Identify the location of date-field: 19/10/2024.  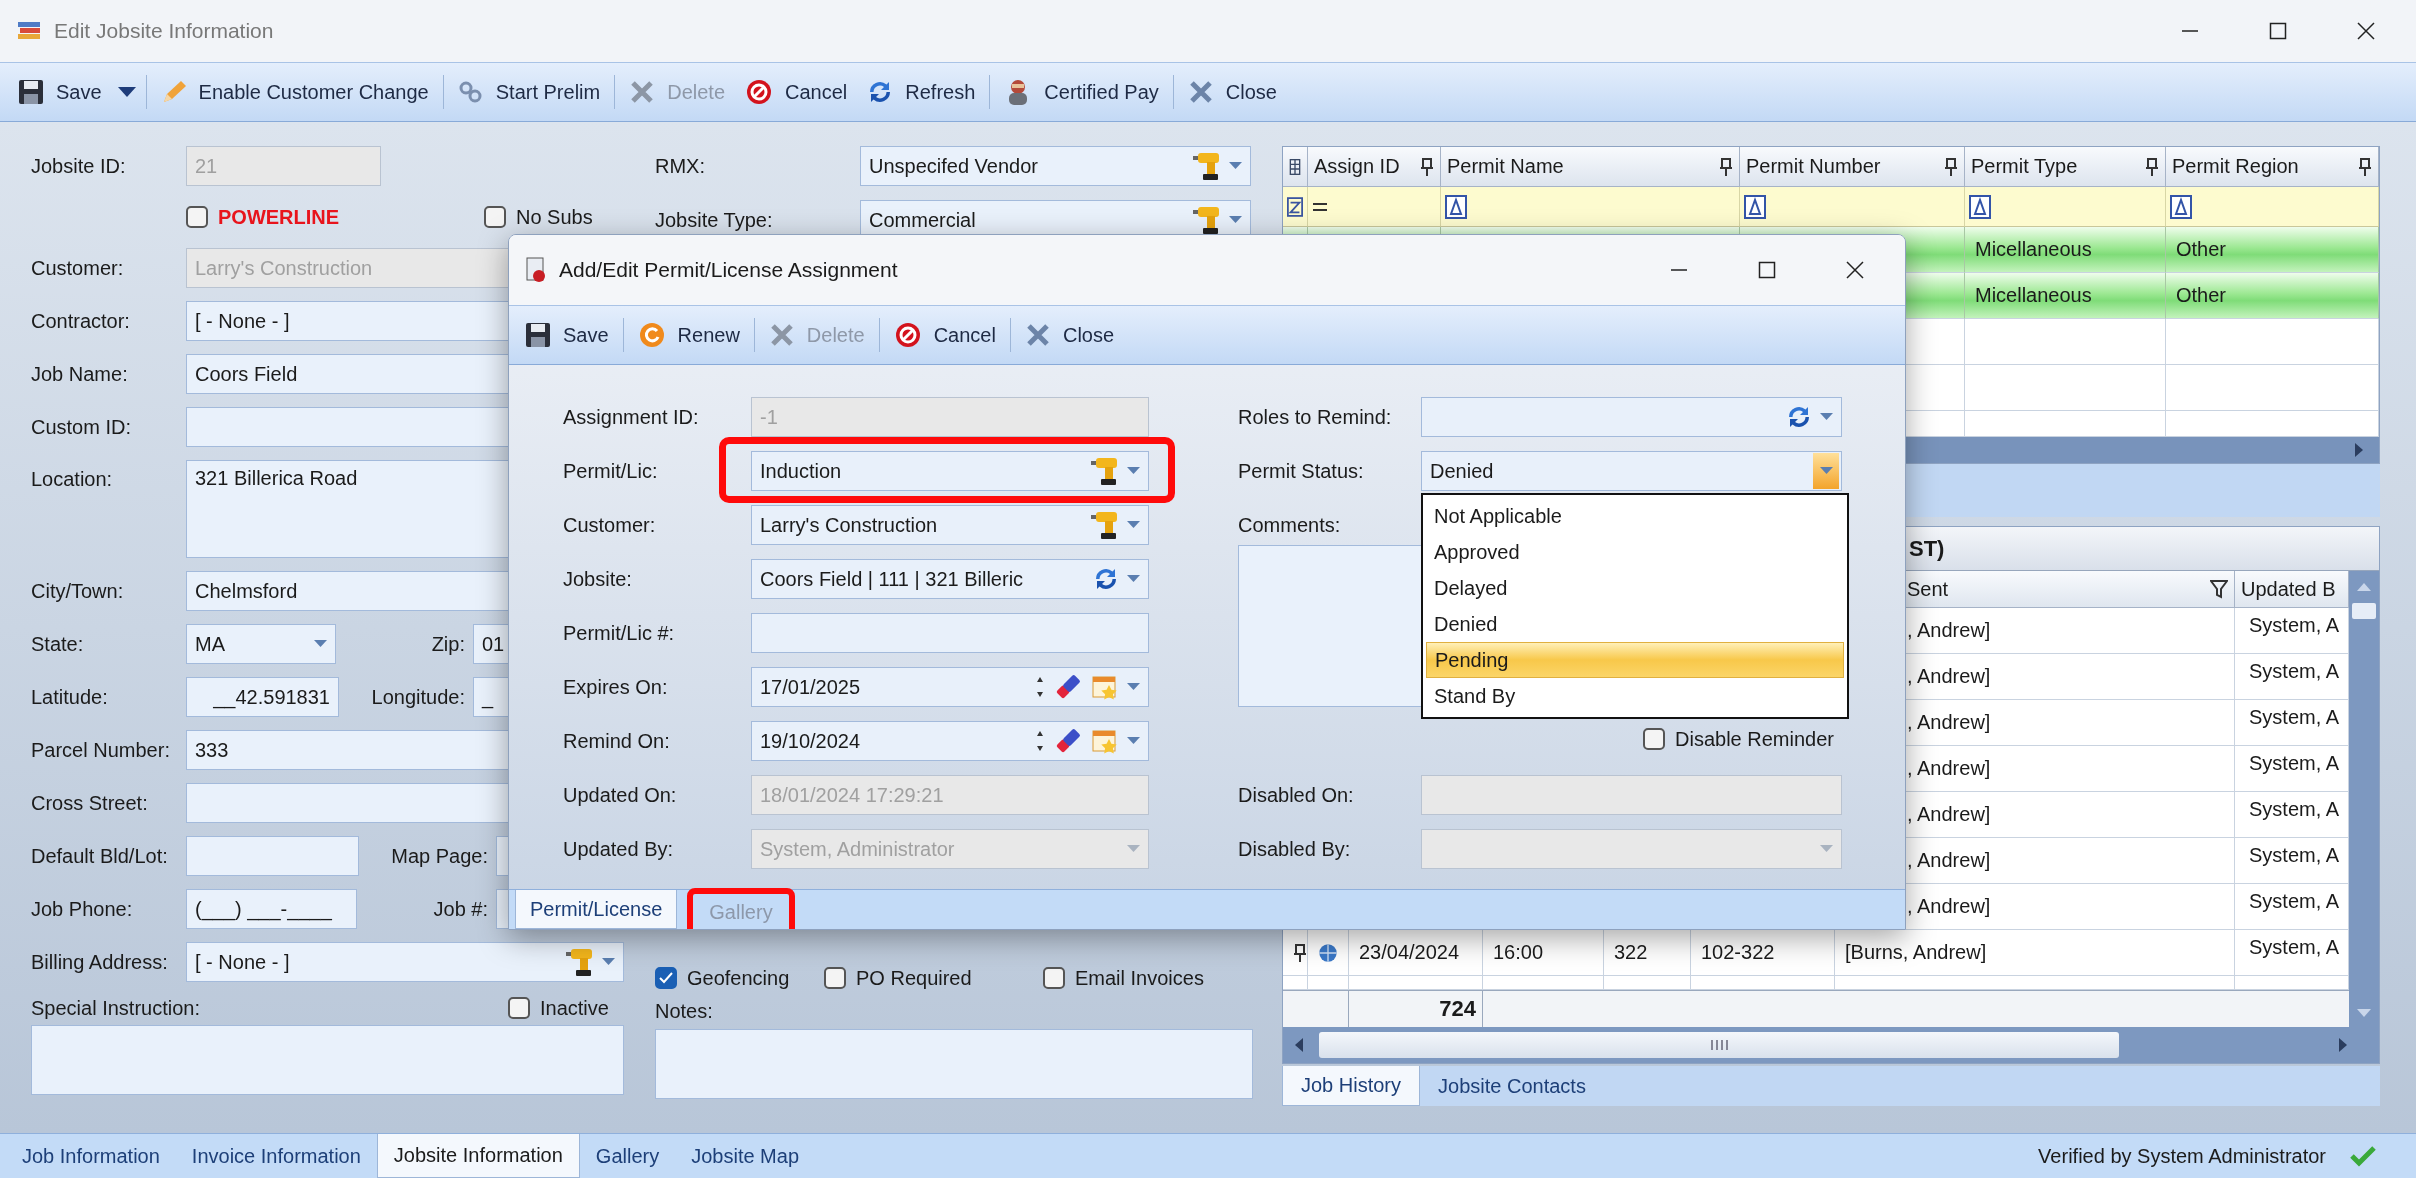
(950, 741).